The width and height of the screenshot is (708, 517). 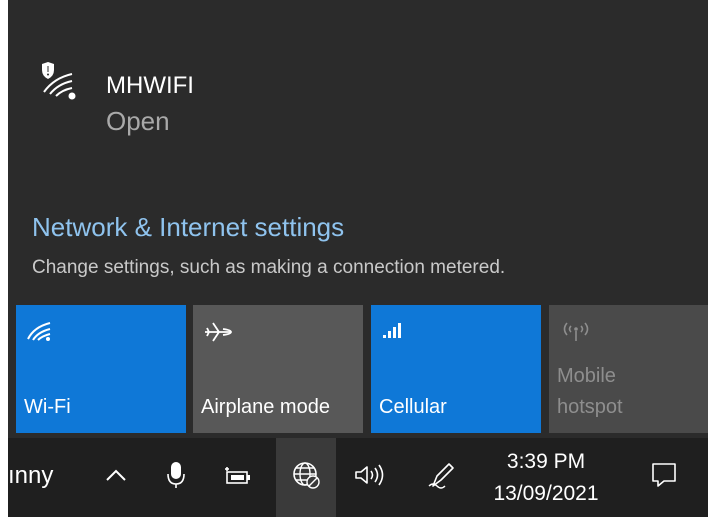 What do you see at coordinates (590, 392) in the screenshot?
I see `tile-label: Mobile hotspot` at bounding box center [590, 392].